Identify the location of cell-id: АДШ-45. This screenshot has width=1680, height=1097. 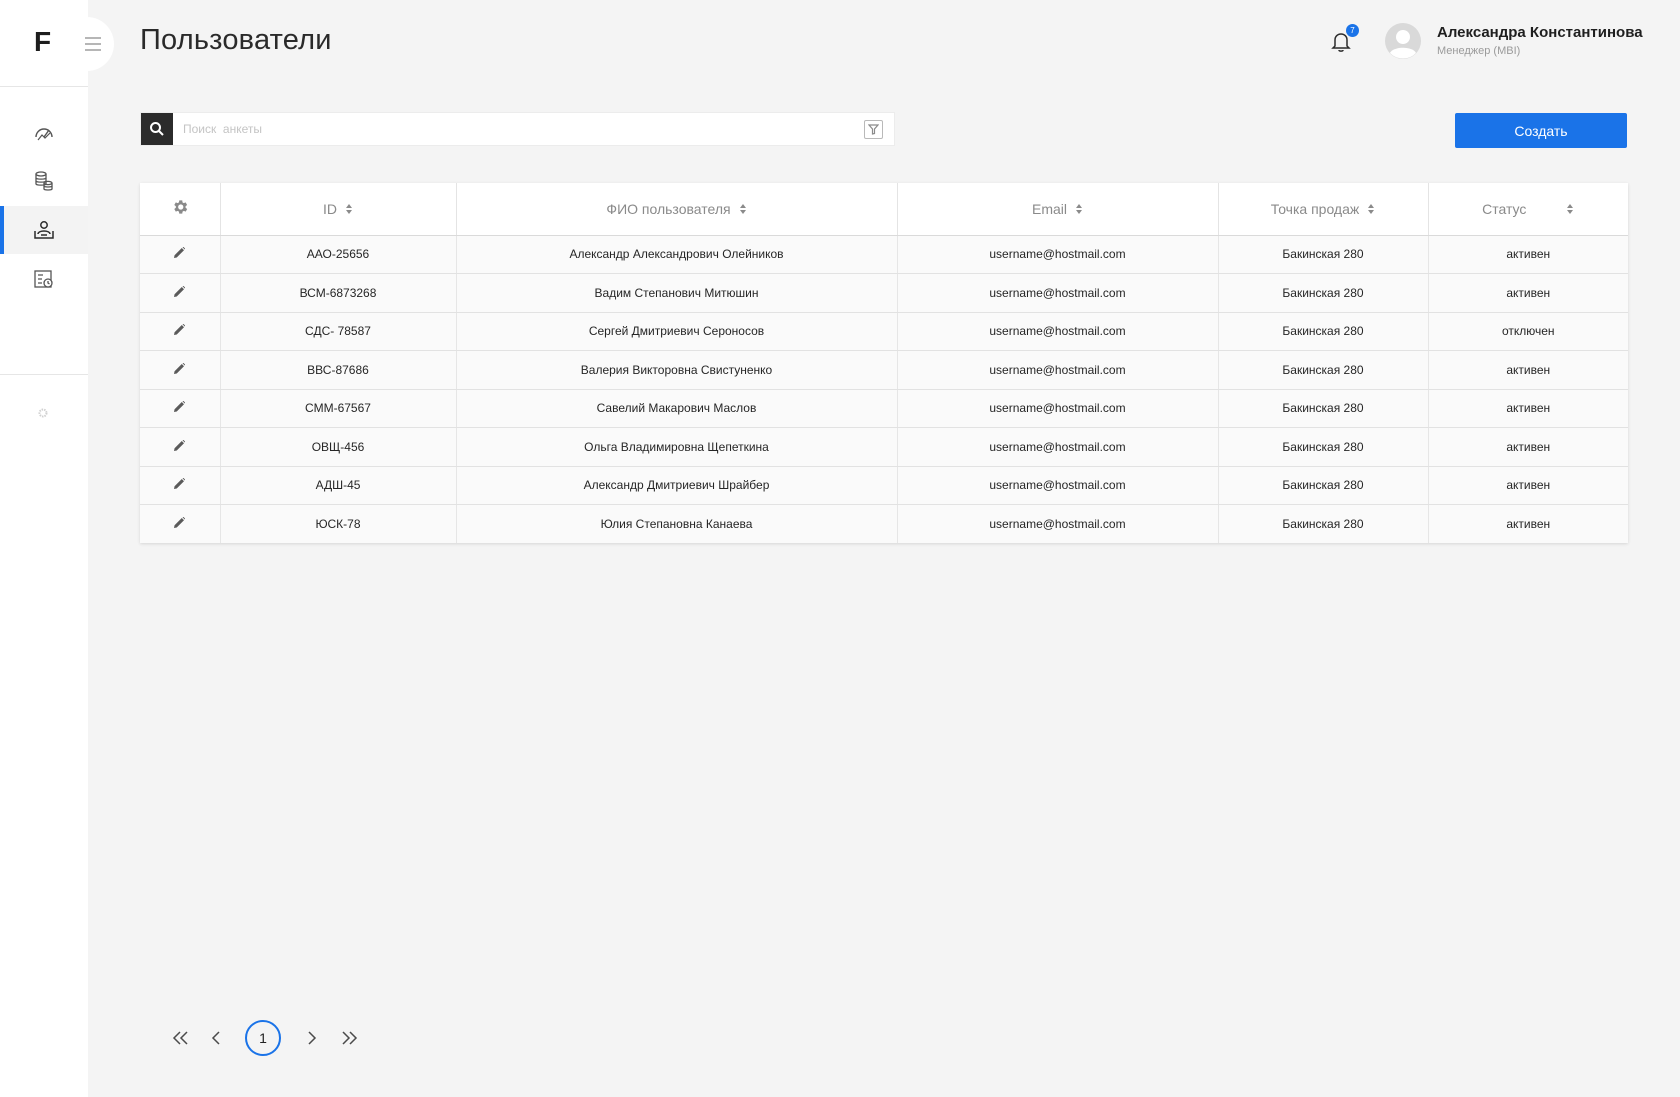
(338, 485).